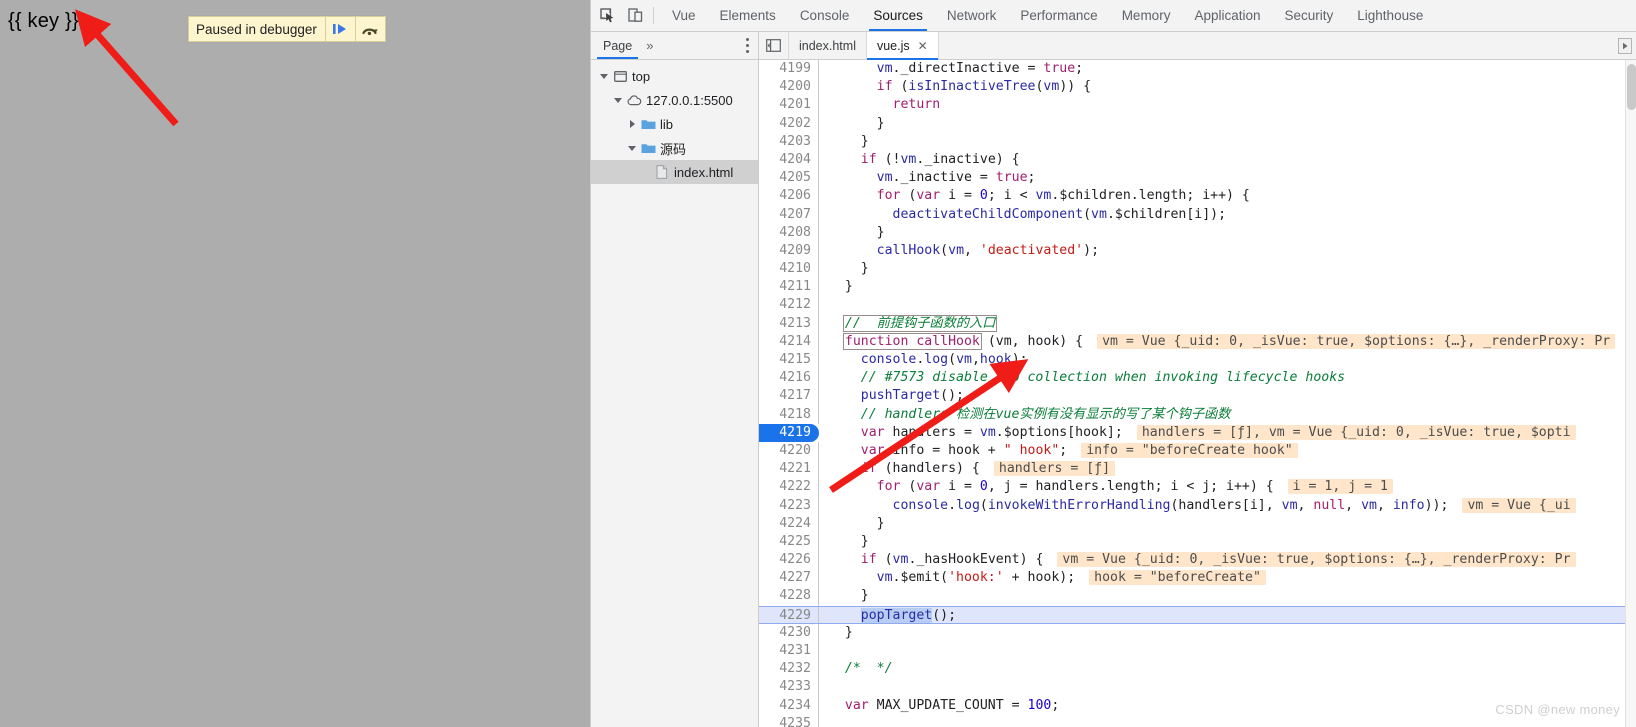 Image resolution: width=1636 pixels, height=727 pixels. I want to click on line-number: 4201, so click(789, 105).